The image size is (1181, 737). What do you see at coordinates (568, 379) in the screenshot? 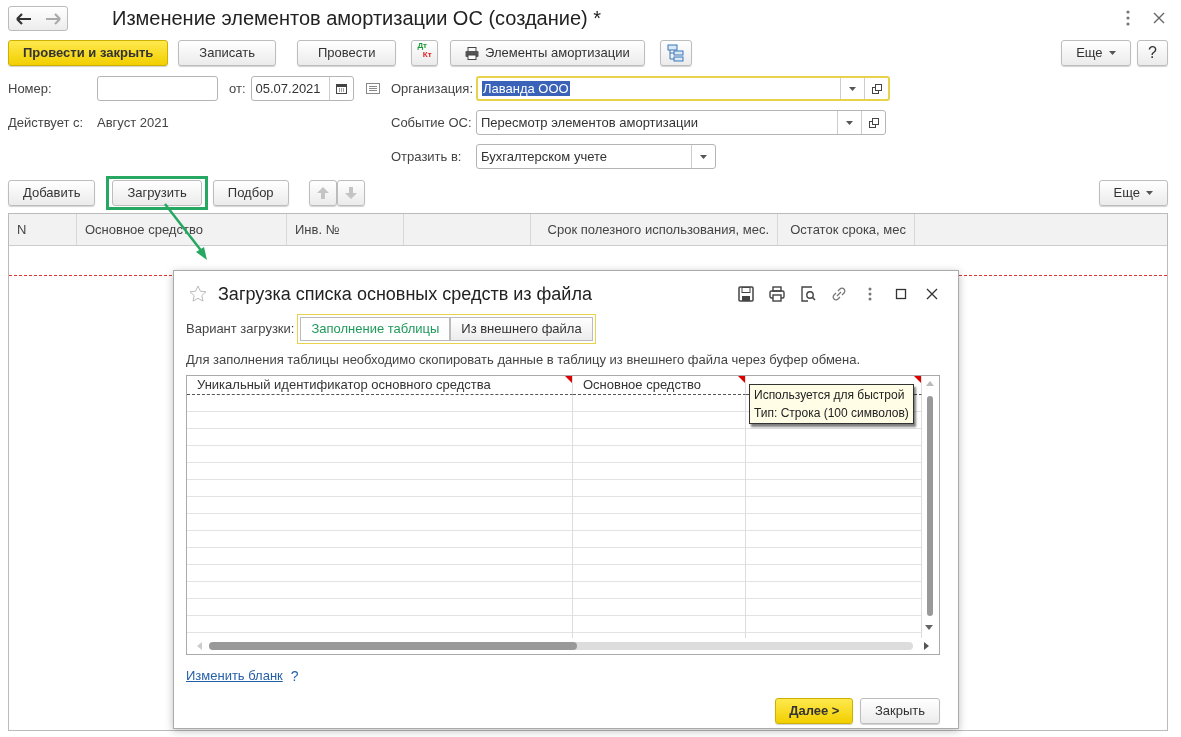
I see `sort-marker` at bounding box center [568, 379].